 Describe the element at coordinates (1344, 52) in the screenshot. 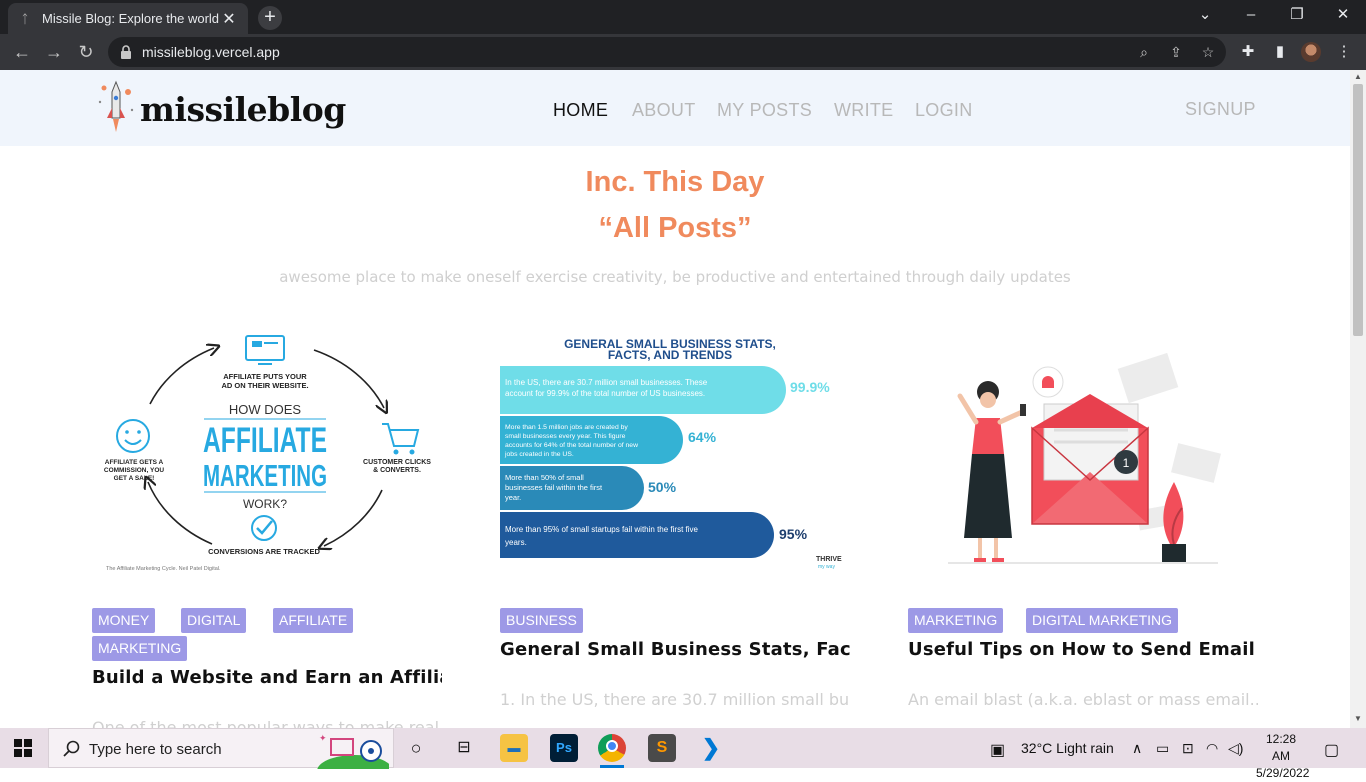

I see `menu-dots-icon: ⋮` at that location.